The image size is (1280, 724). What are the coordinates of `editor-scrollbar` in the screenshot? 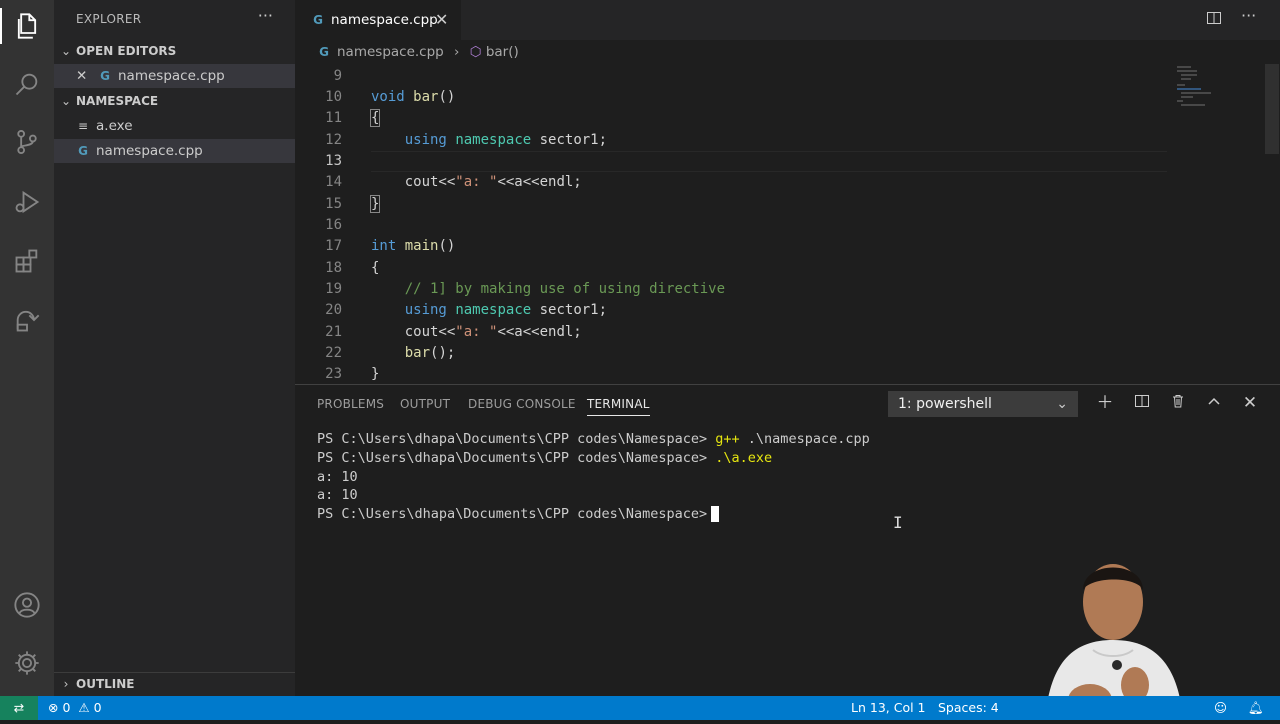 It's located at (1272, 224).